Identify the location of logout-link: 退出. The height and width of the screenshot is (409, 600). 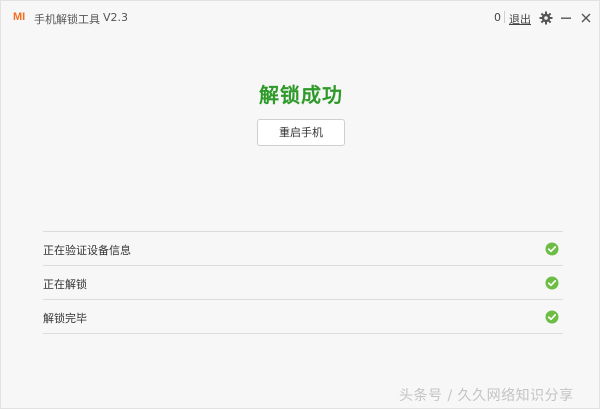
(520, 19).